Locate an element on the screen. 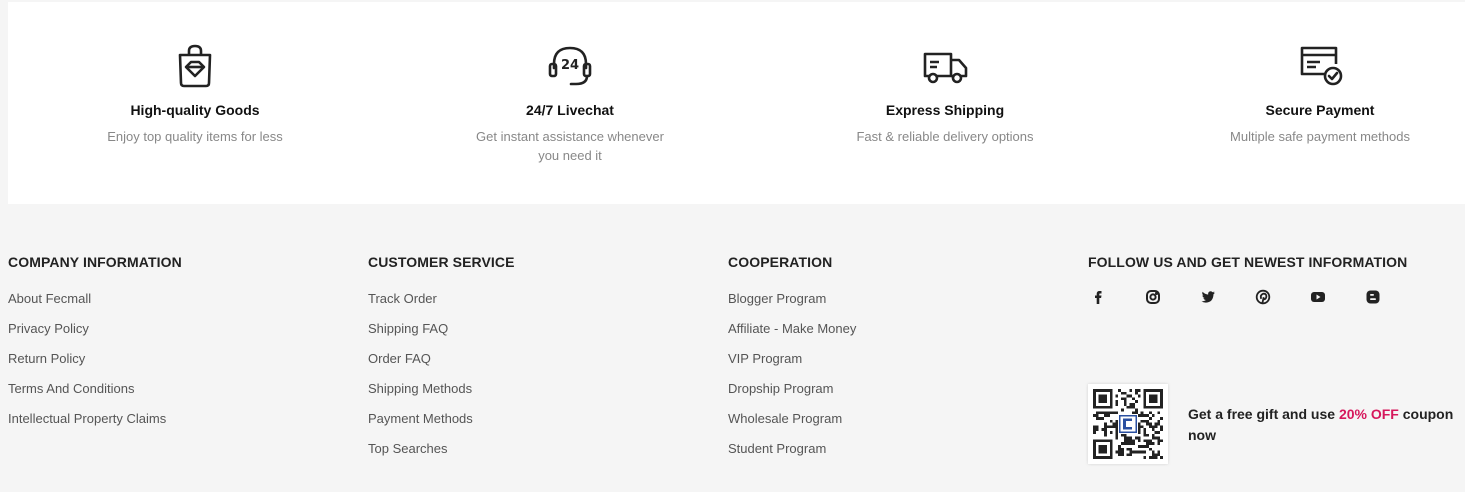 Image resolution: width=1465 pixels, height=492 pixels. footer-heading: FOLLOW US AND GET NEWEST INFORMATION is located at coordinates (1248, 262).